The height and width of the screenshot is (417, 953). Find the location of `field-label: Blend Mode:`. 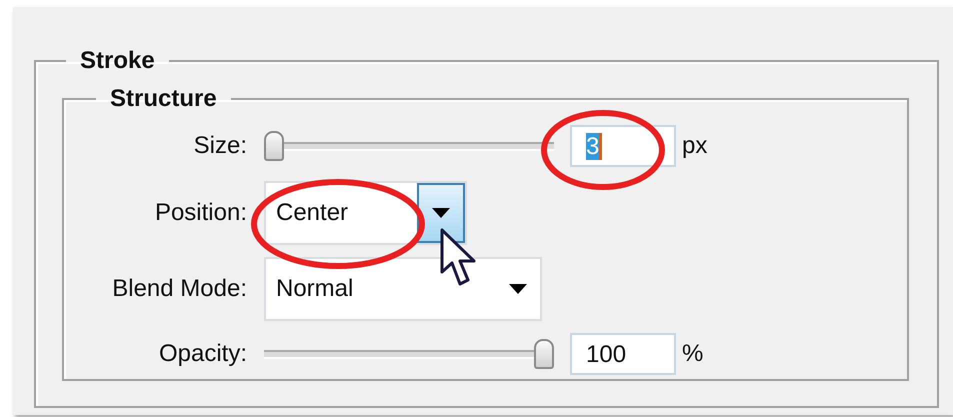

field-label: Blend Mode: is located at coordinates (179, 289).